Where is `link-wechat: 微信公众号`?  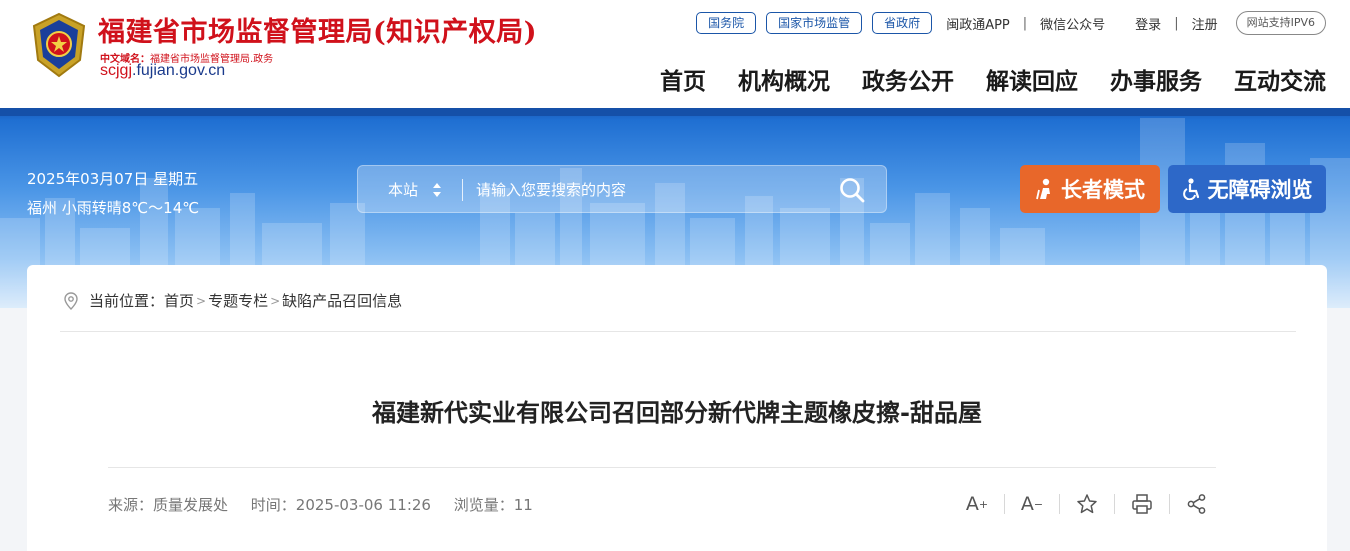 link-wechat: 微信公众号 is located at coordinates (1072, 23).